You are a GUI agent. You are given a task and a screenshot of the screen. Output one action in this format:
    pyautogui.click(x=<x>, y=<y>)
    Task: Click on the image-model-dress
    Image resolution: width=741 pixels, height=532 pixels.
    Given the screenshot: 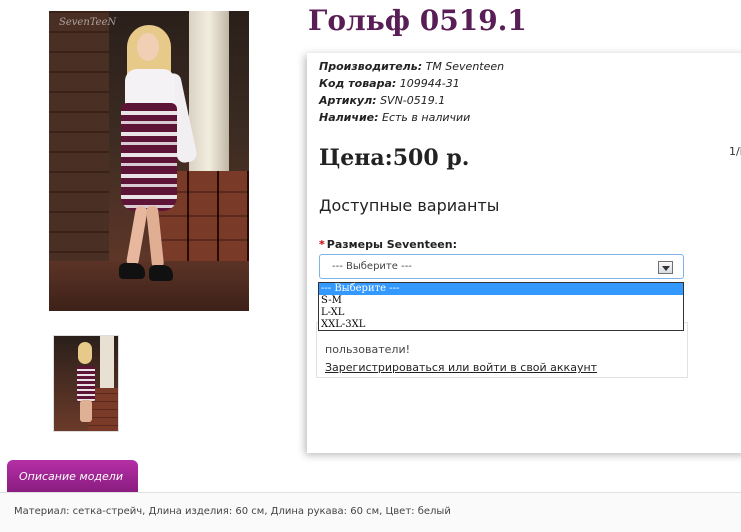 What is the action you would take?
    pyautogui.click(x=149, y=157)
    